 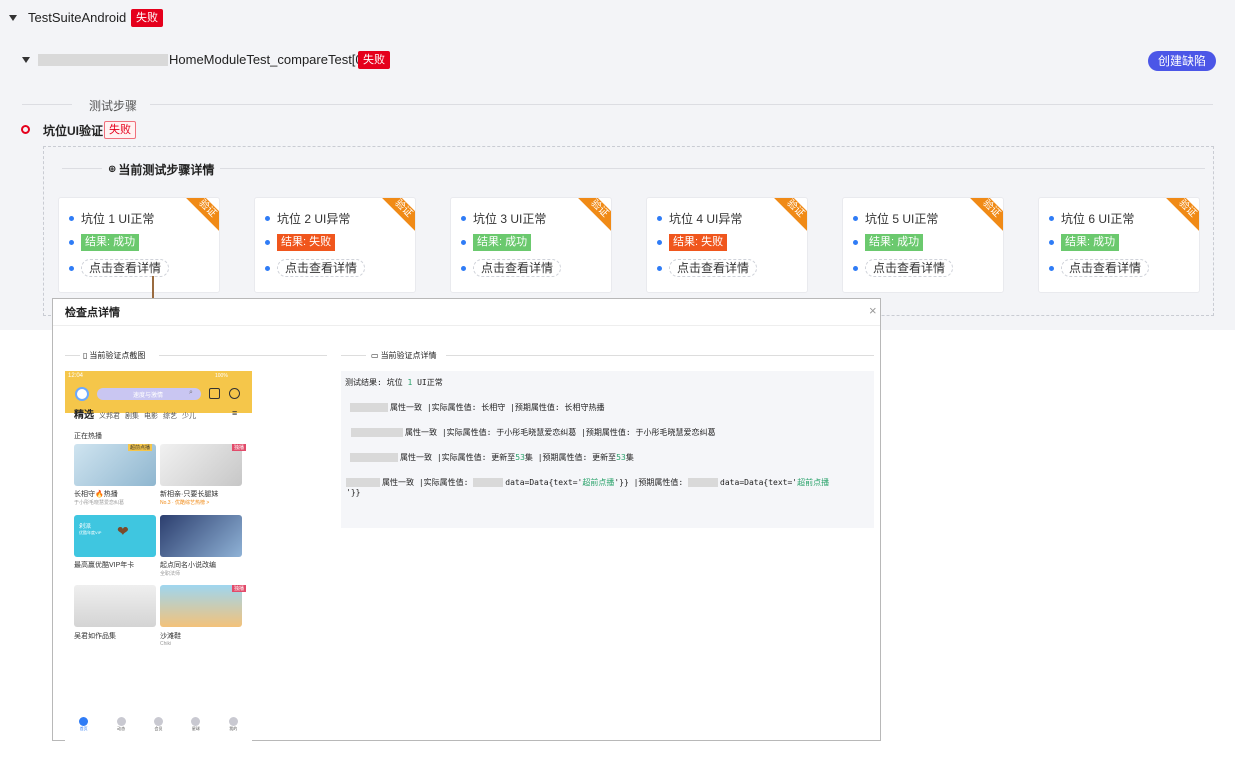 I want to click on card-link-row: 点击查看详情, so click(x=511, y=268).